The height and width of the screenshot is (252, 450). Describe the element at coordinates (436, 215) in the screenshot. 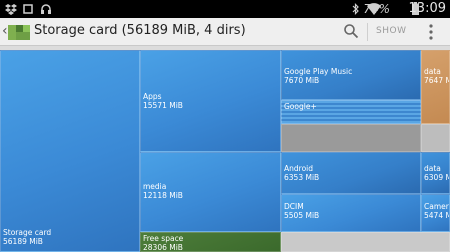

I see `tile-camera-size: 5474 MiB` at that location.